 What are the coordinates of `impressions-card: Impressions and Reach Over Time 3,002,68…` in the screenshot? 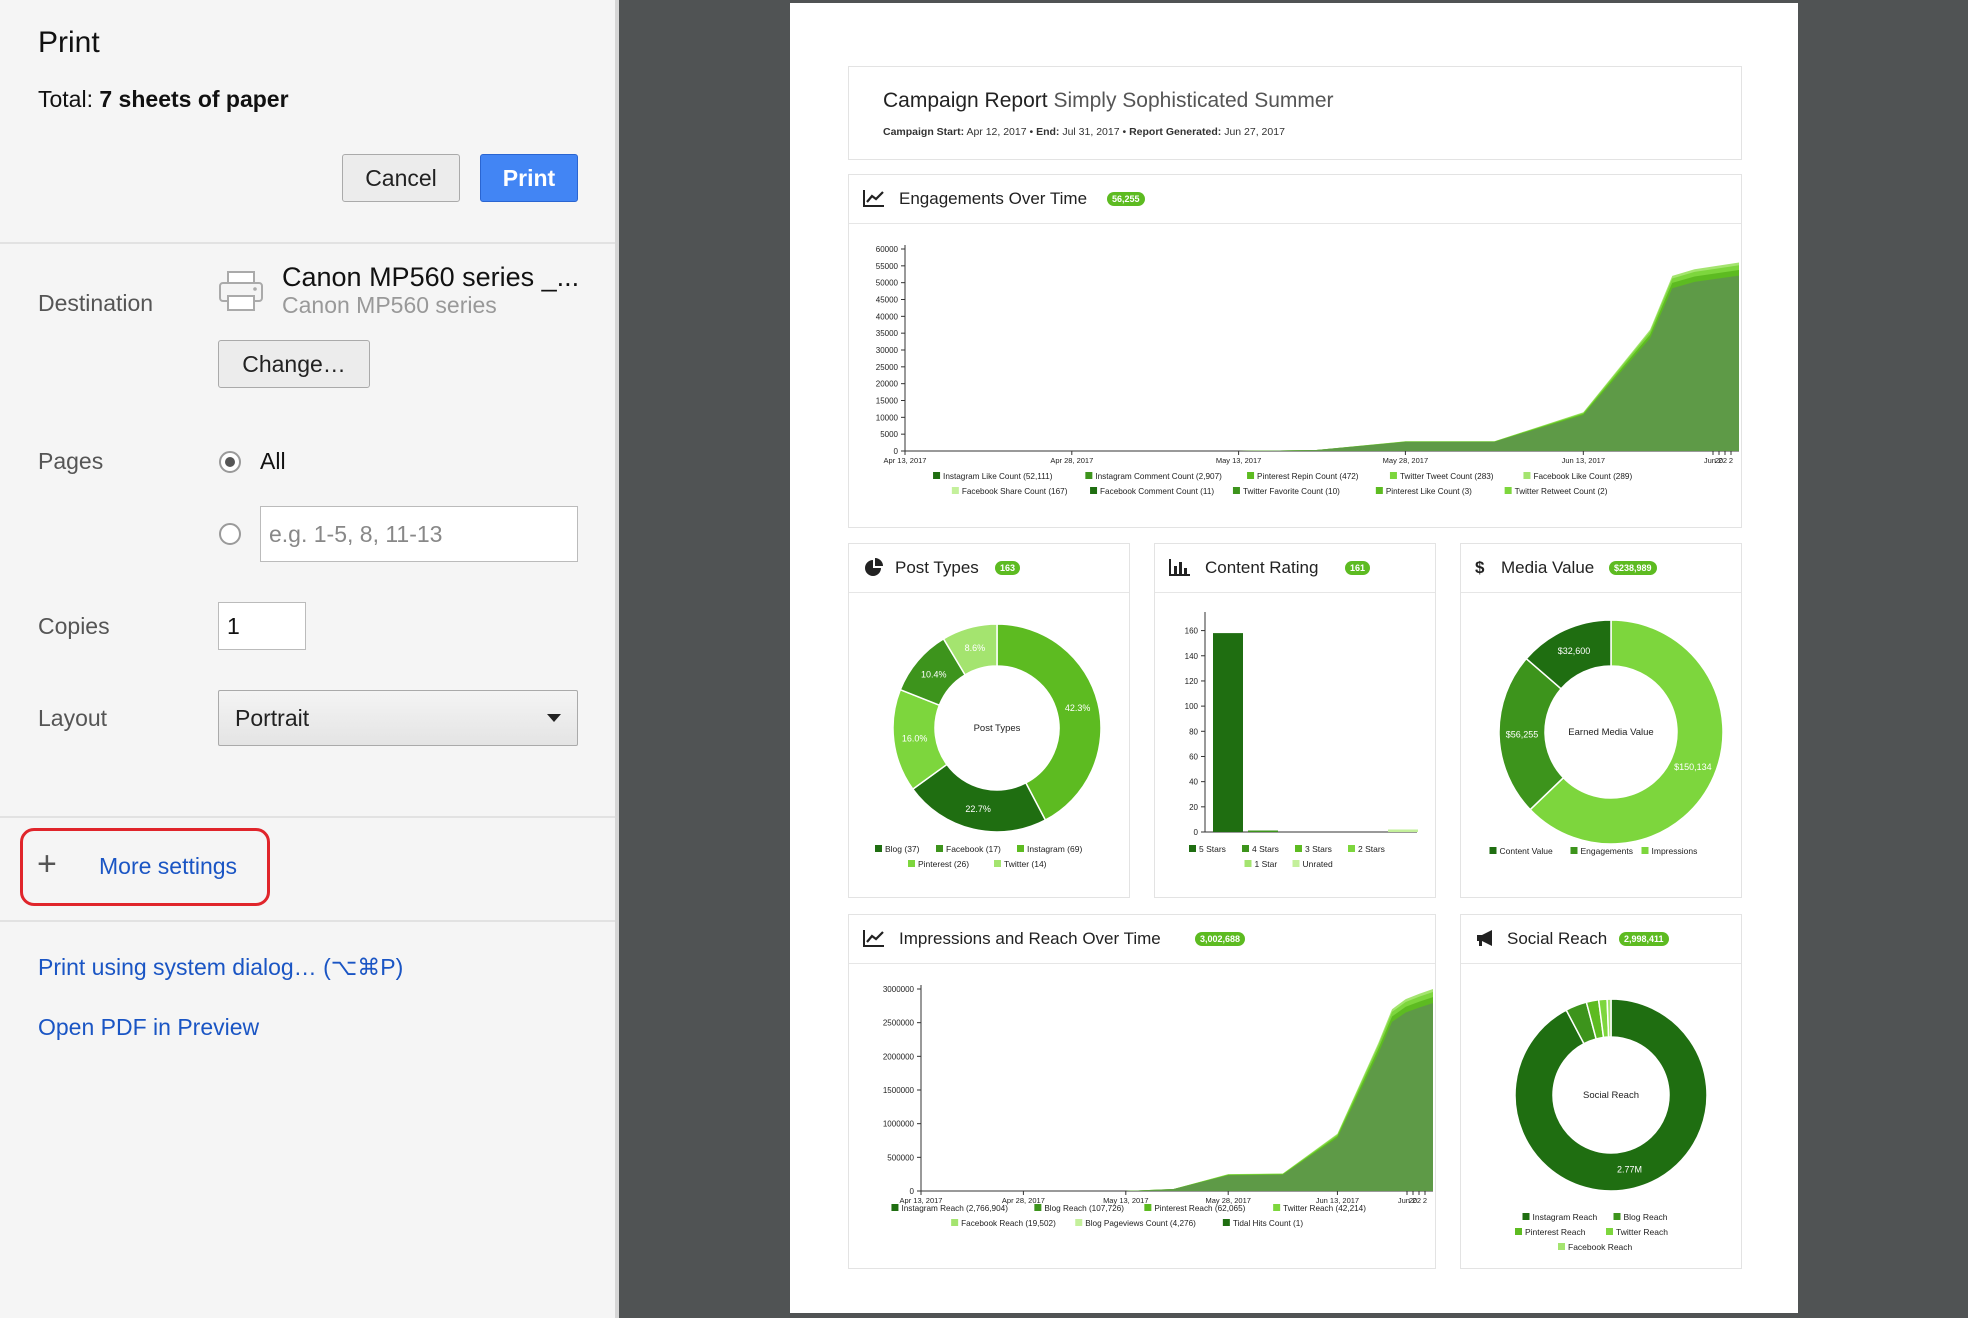 It's located at (1142, 1091).